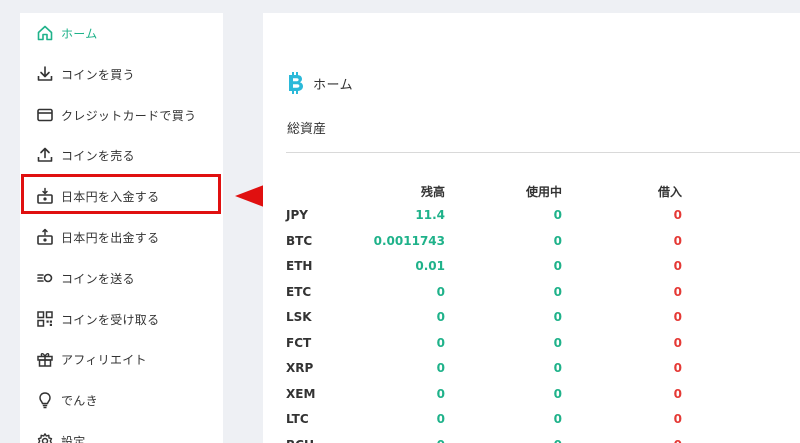  I want to click on table-row: XEM 0 0 0, so click(531, 399).